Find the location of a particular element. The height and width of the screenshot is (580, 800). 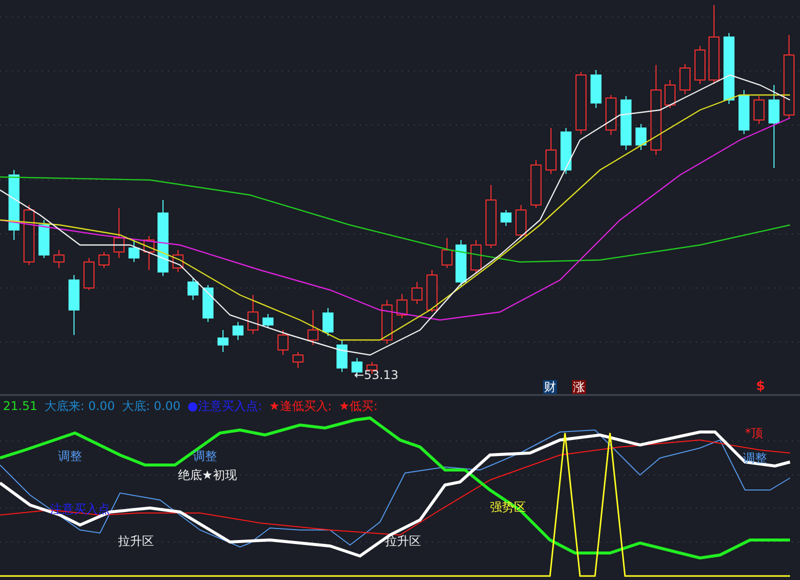

signal-badge: 涨 is located at coordinates (579, 387).